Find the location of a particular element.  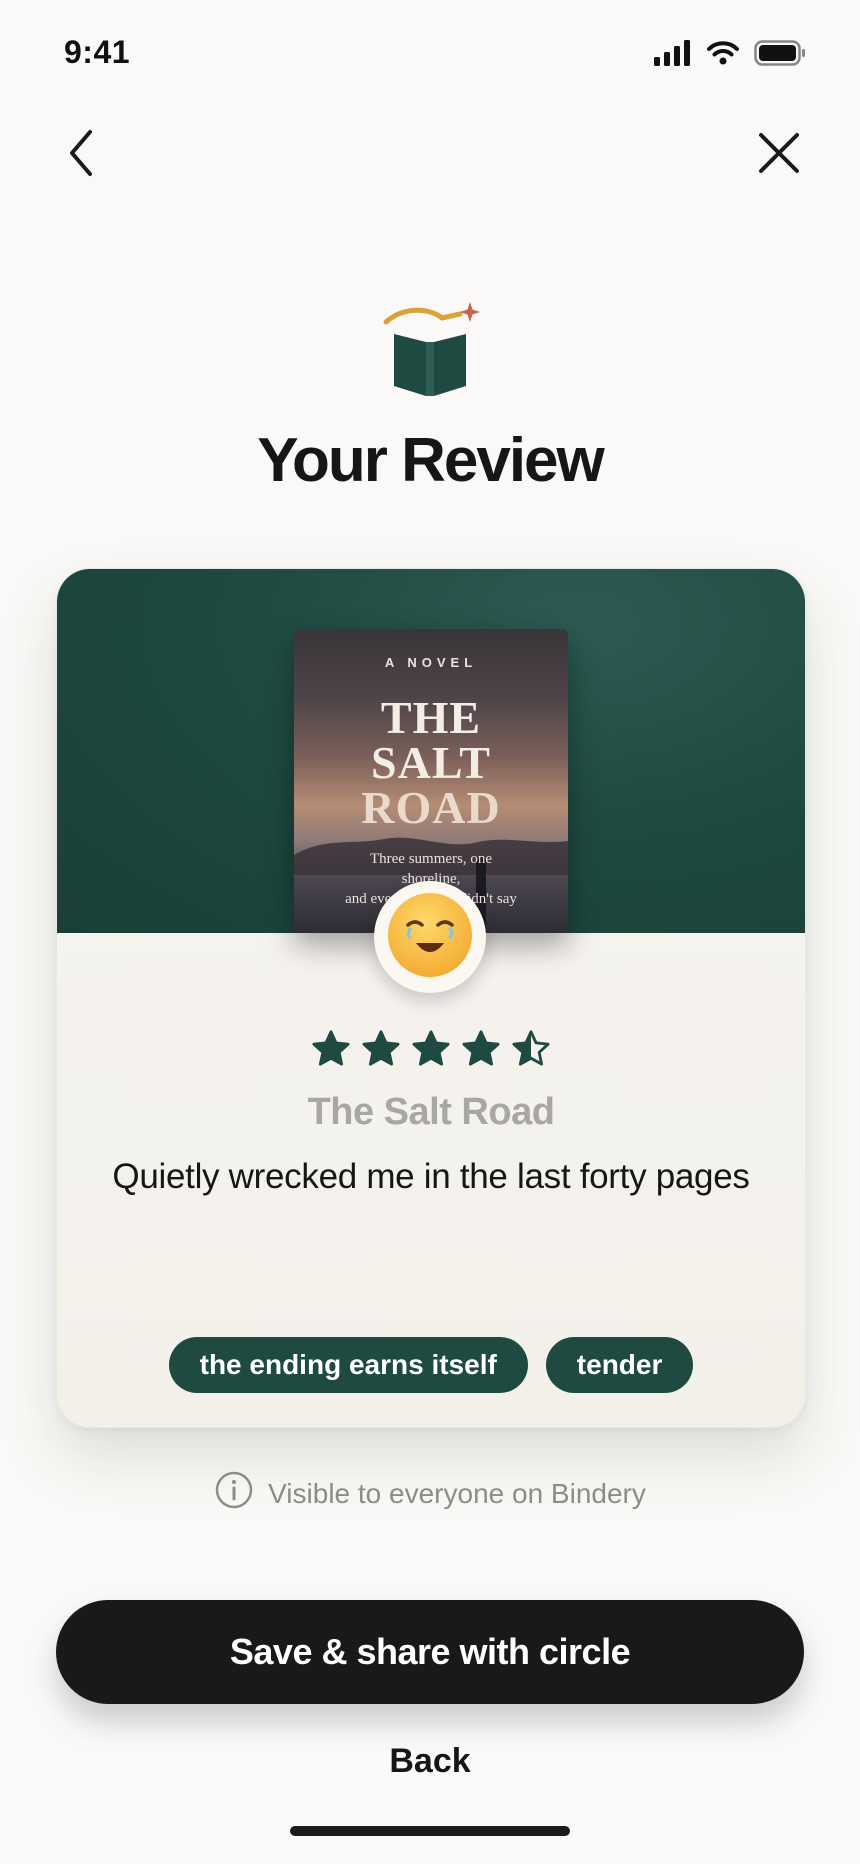

save-share-button: Save & share with circle is located at coordinates (430, 1652).